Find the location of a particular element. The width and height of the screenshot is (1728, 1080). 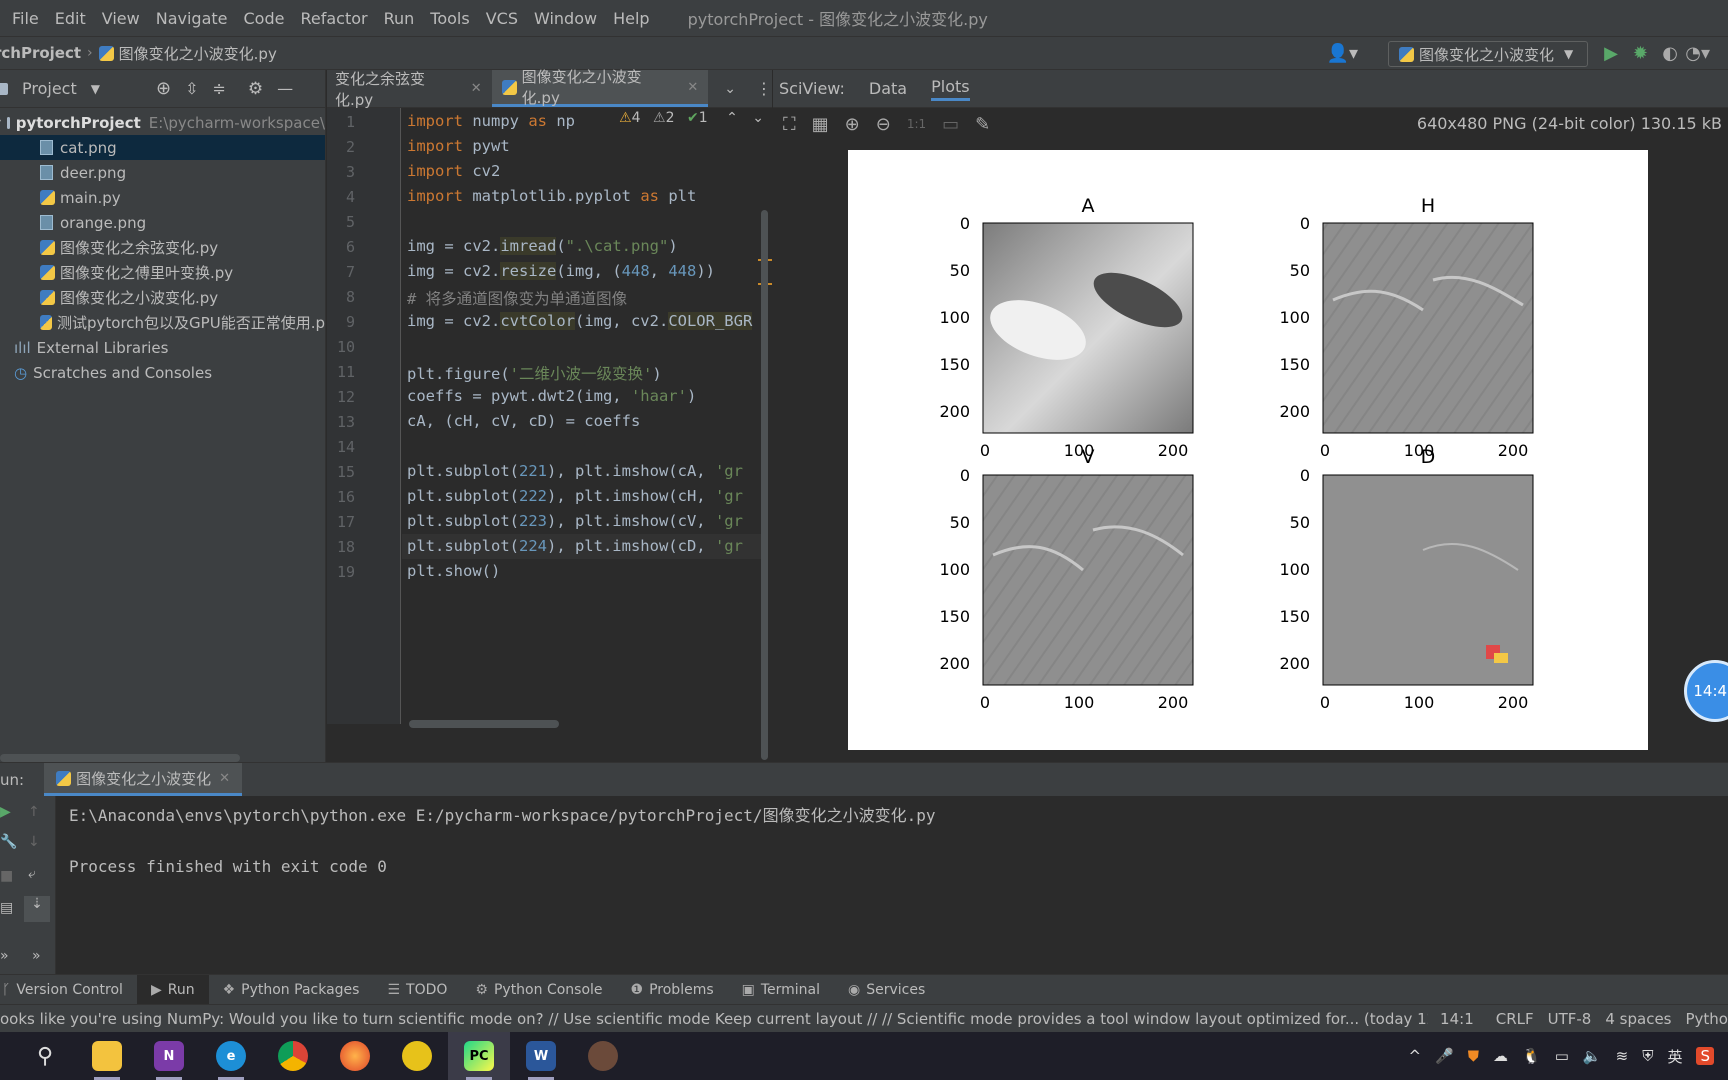

arrow-down-icon: ↓ is located at coordinates (34, 842).